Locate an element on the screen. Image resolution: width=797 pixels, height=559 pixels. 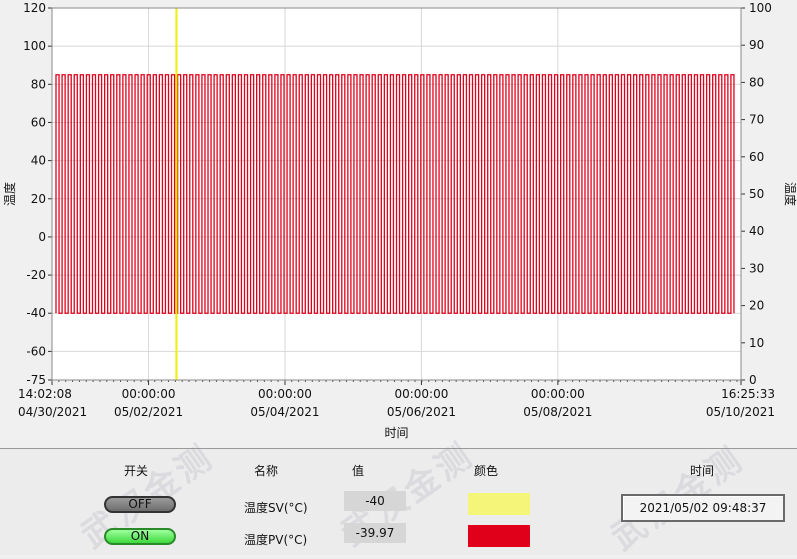
header-switch: 开关 is located at coordinates (136, 471).